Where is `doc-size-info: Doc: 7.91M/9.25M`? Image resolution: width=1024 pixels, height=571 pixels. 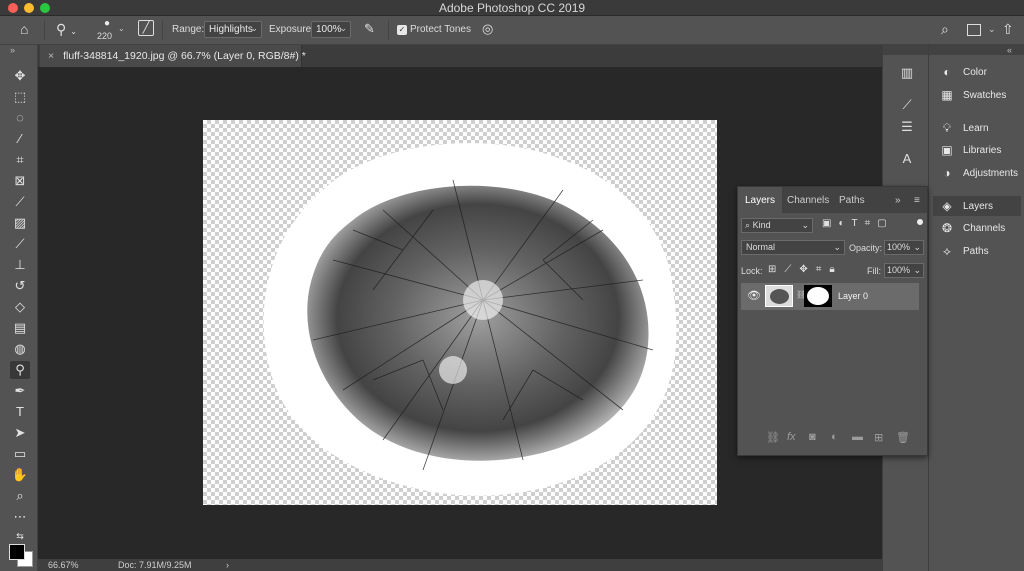 doc-size-info: Doc: 7.91M/9.25M is located at coordinates (155, 565).